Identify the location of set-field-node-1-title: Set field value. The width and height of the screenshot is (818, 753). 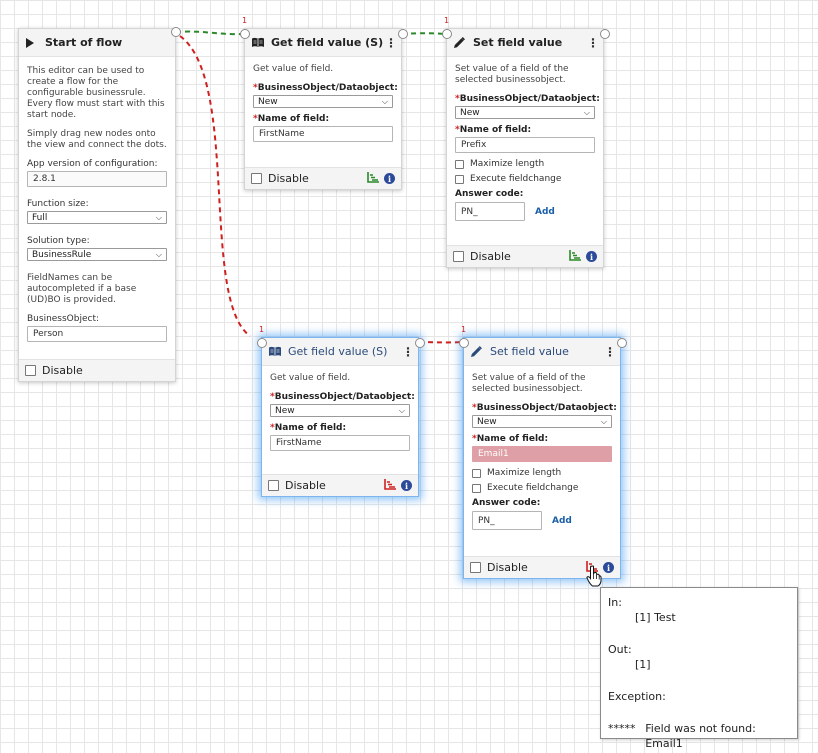
(518, 42).